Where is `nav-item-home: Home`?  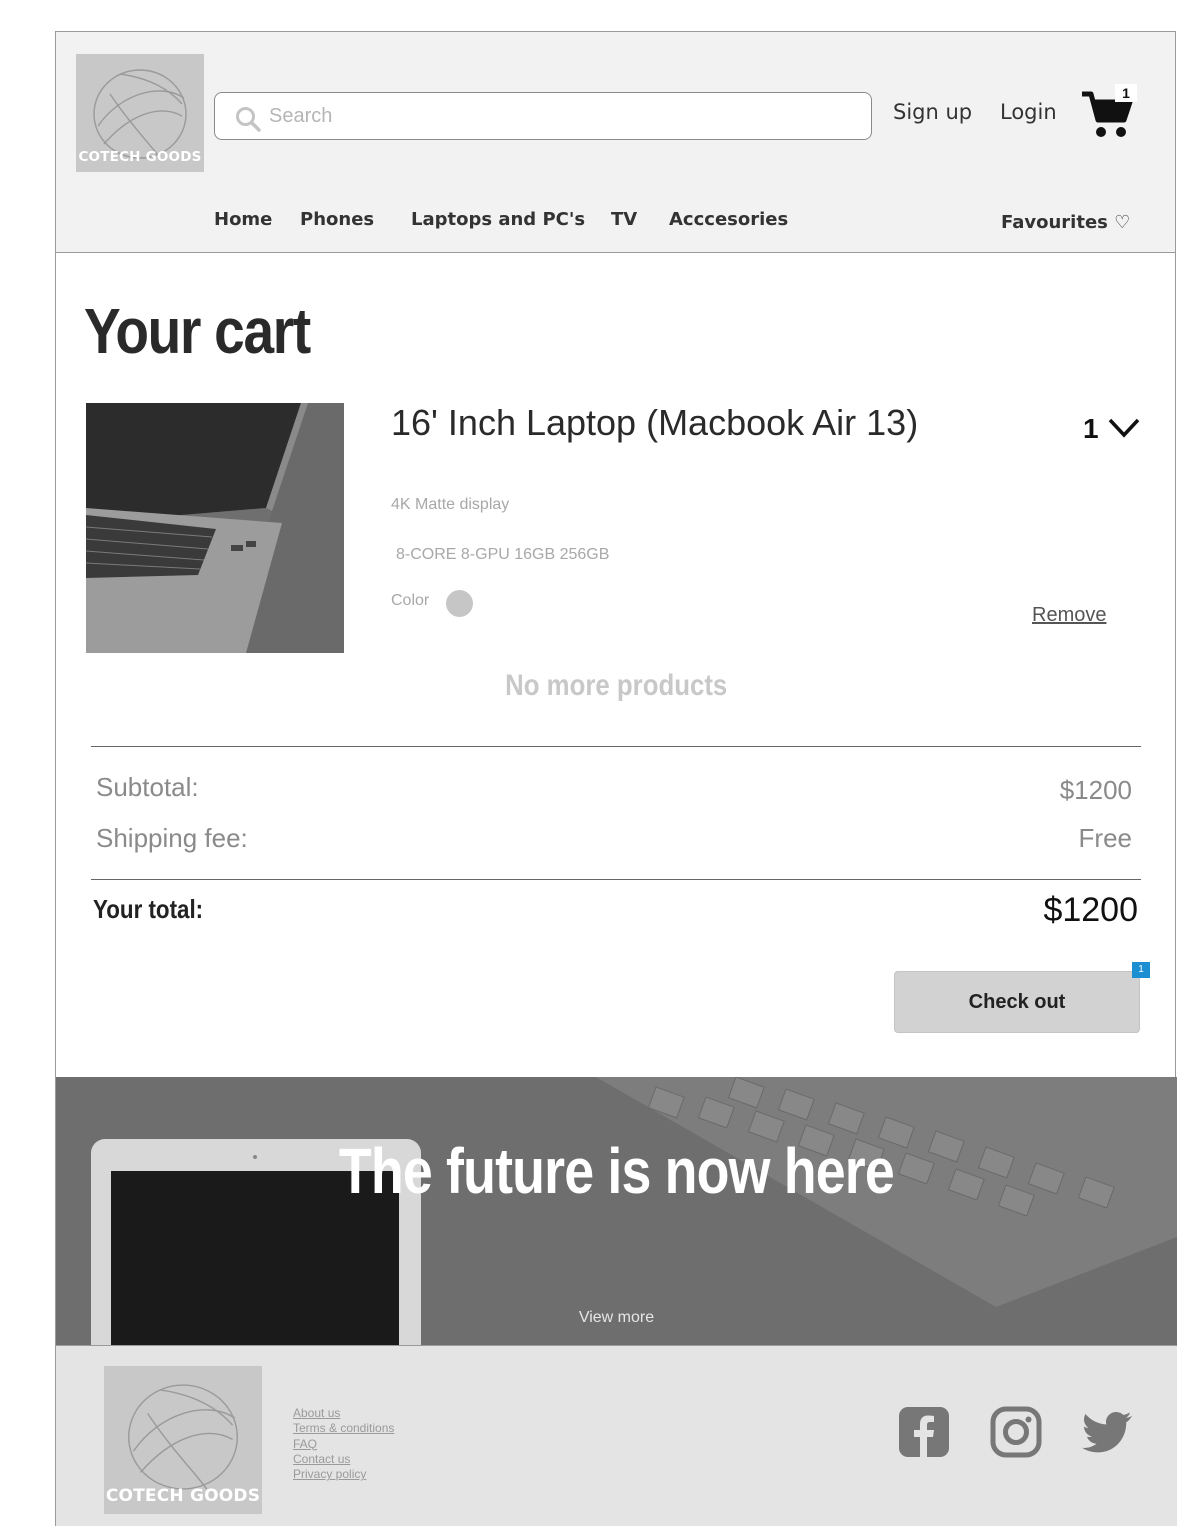 nav-item-home: Home is located at coordinates (243, 219).